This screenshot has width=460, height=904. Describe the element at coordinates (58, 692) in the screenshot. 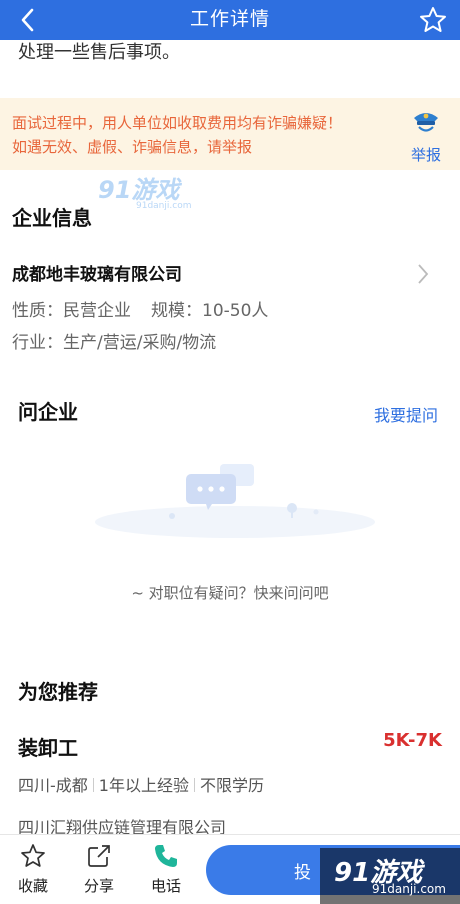

I see `recommend-section-title: 为您推荐` at that location.